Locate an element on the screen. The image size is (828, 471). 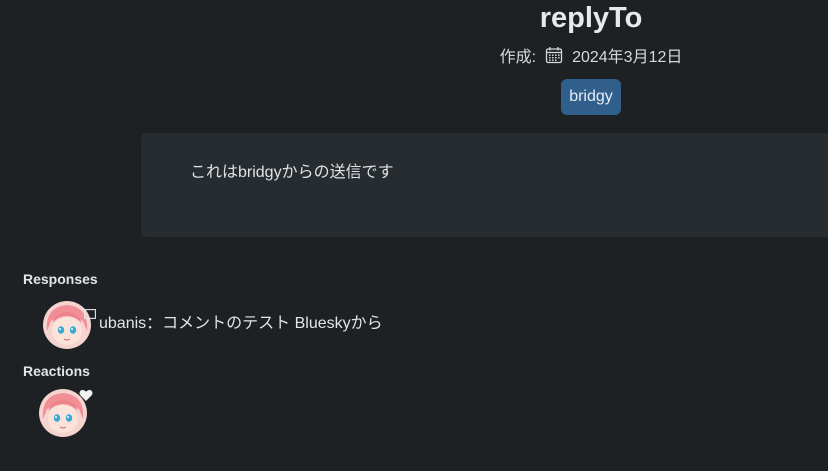
response-content: コメントのテスト Blueskyから is located at coordinates (272, 323).